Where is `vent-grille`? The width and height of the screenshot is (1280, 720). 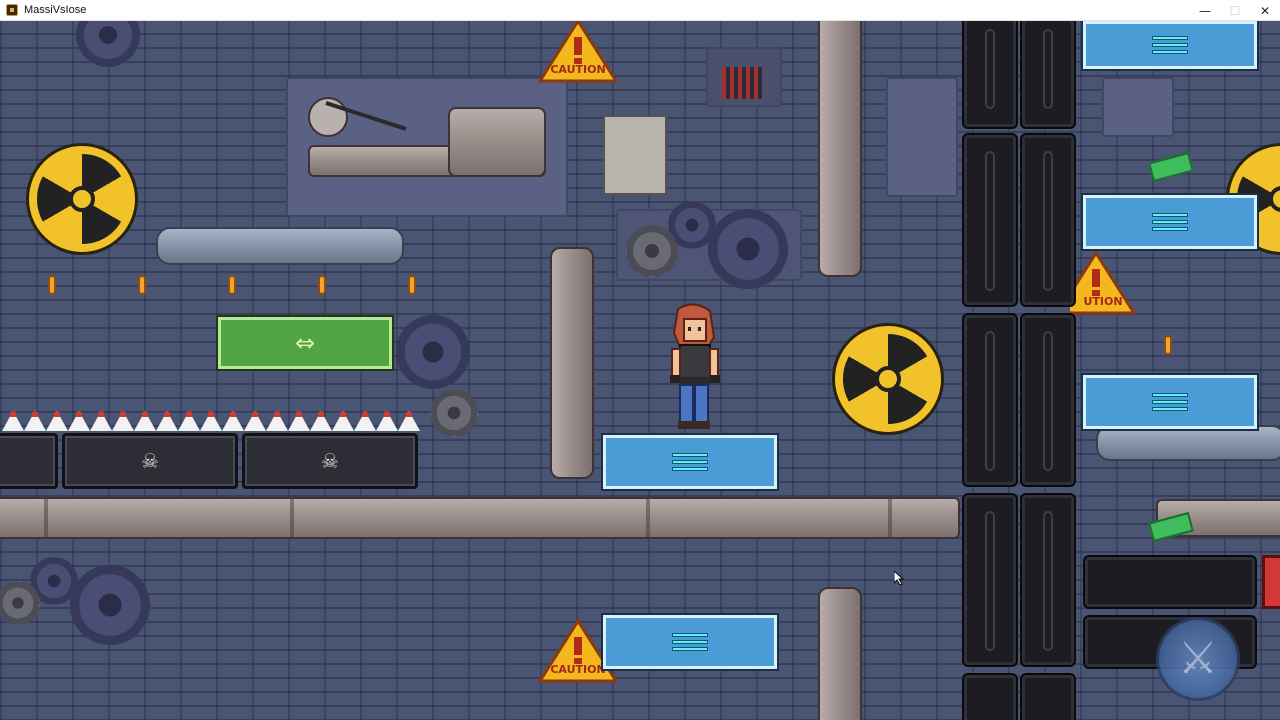
vent-grille is located at coordinates (742, 83).